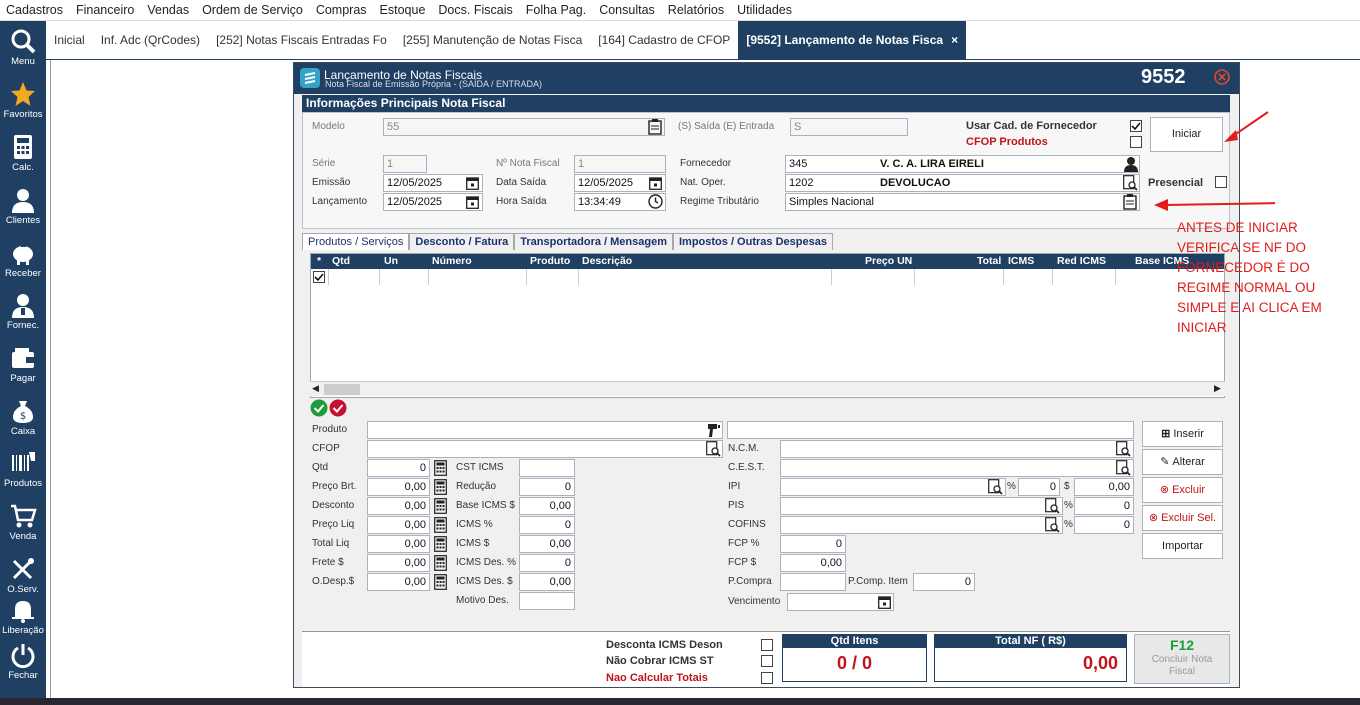 The height and width of the screenshot is (705, 1360). I want to click on col-preco-un: Preço UN, so click(888, 261).